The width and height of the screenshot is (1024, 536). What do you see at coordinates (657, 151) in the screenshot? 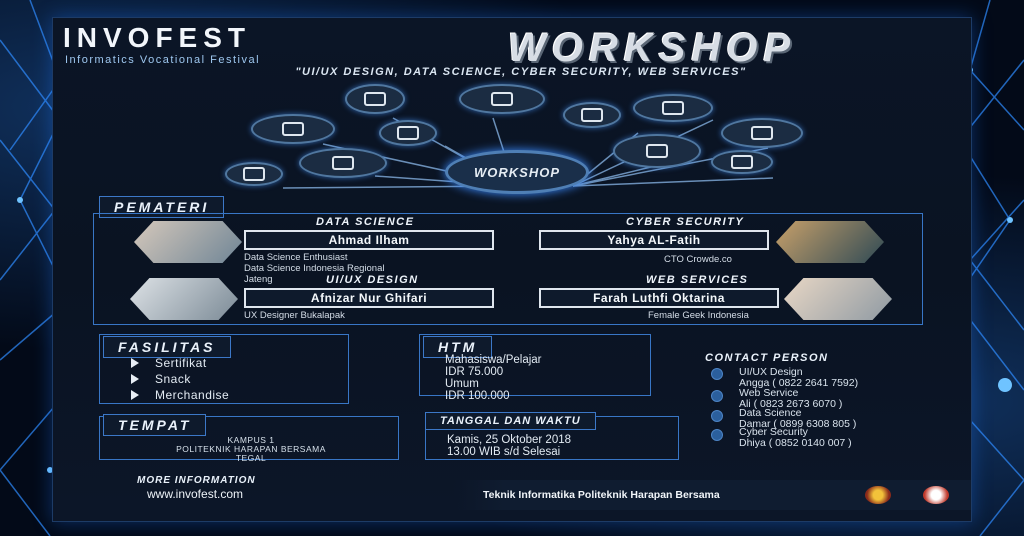
I see `user-gear-icon` at bounding box center [657, 151].